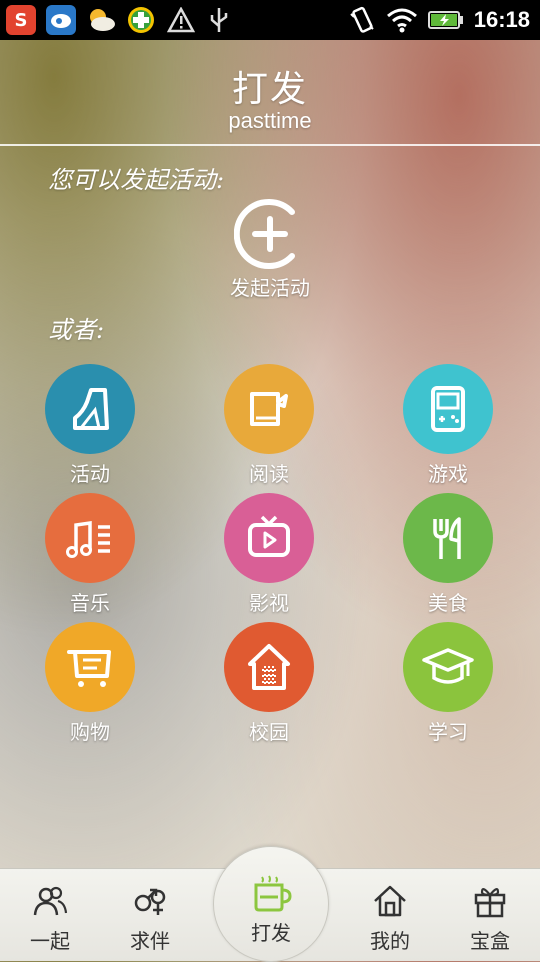 The width and height of the screenshot is (540, 962). What do you see at coordinates (21, 20) in the screenshot?
I see `sogou-input-icon: S` at bounding box center [21, 20].